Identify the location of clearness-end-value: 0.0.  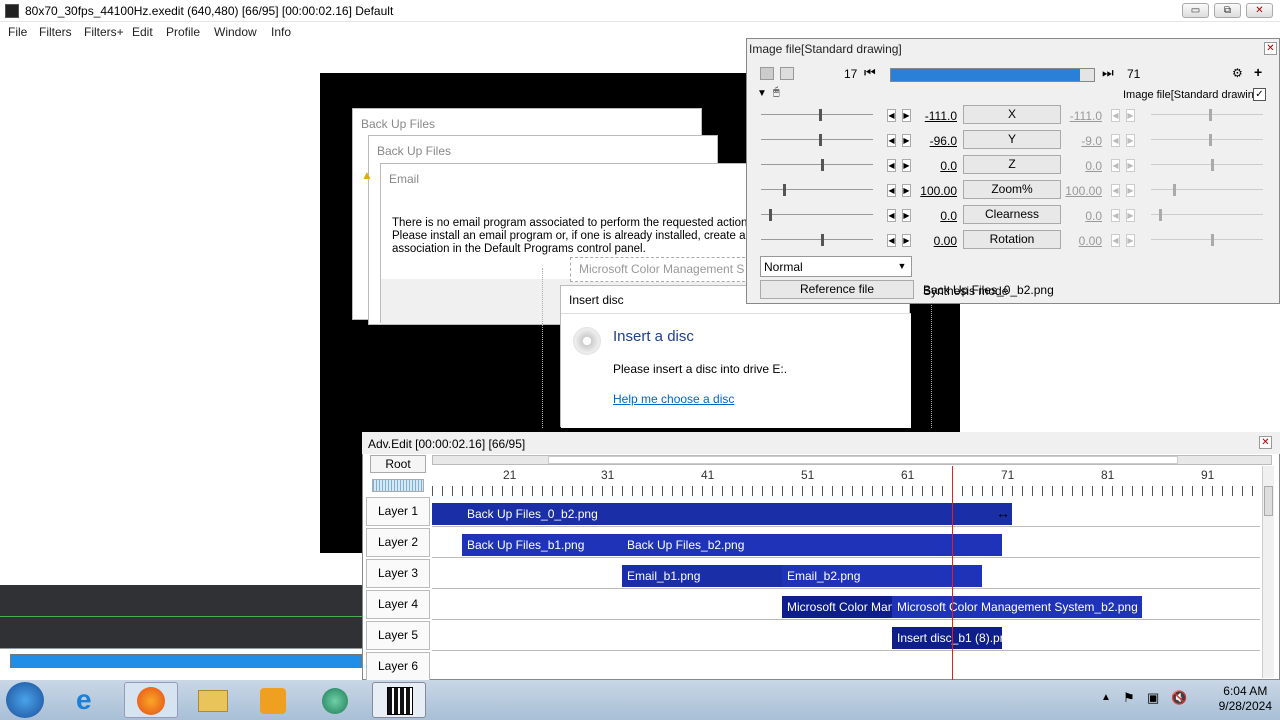
(1082, 216).